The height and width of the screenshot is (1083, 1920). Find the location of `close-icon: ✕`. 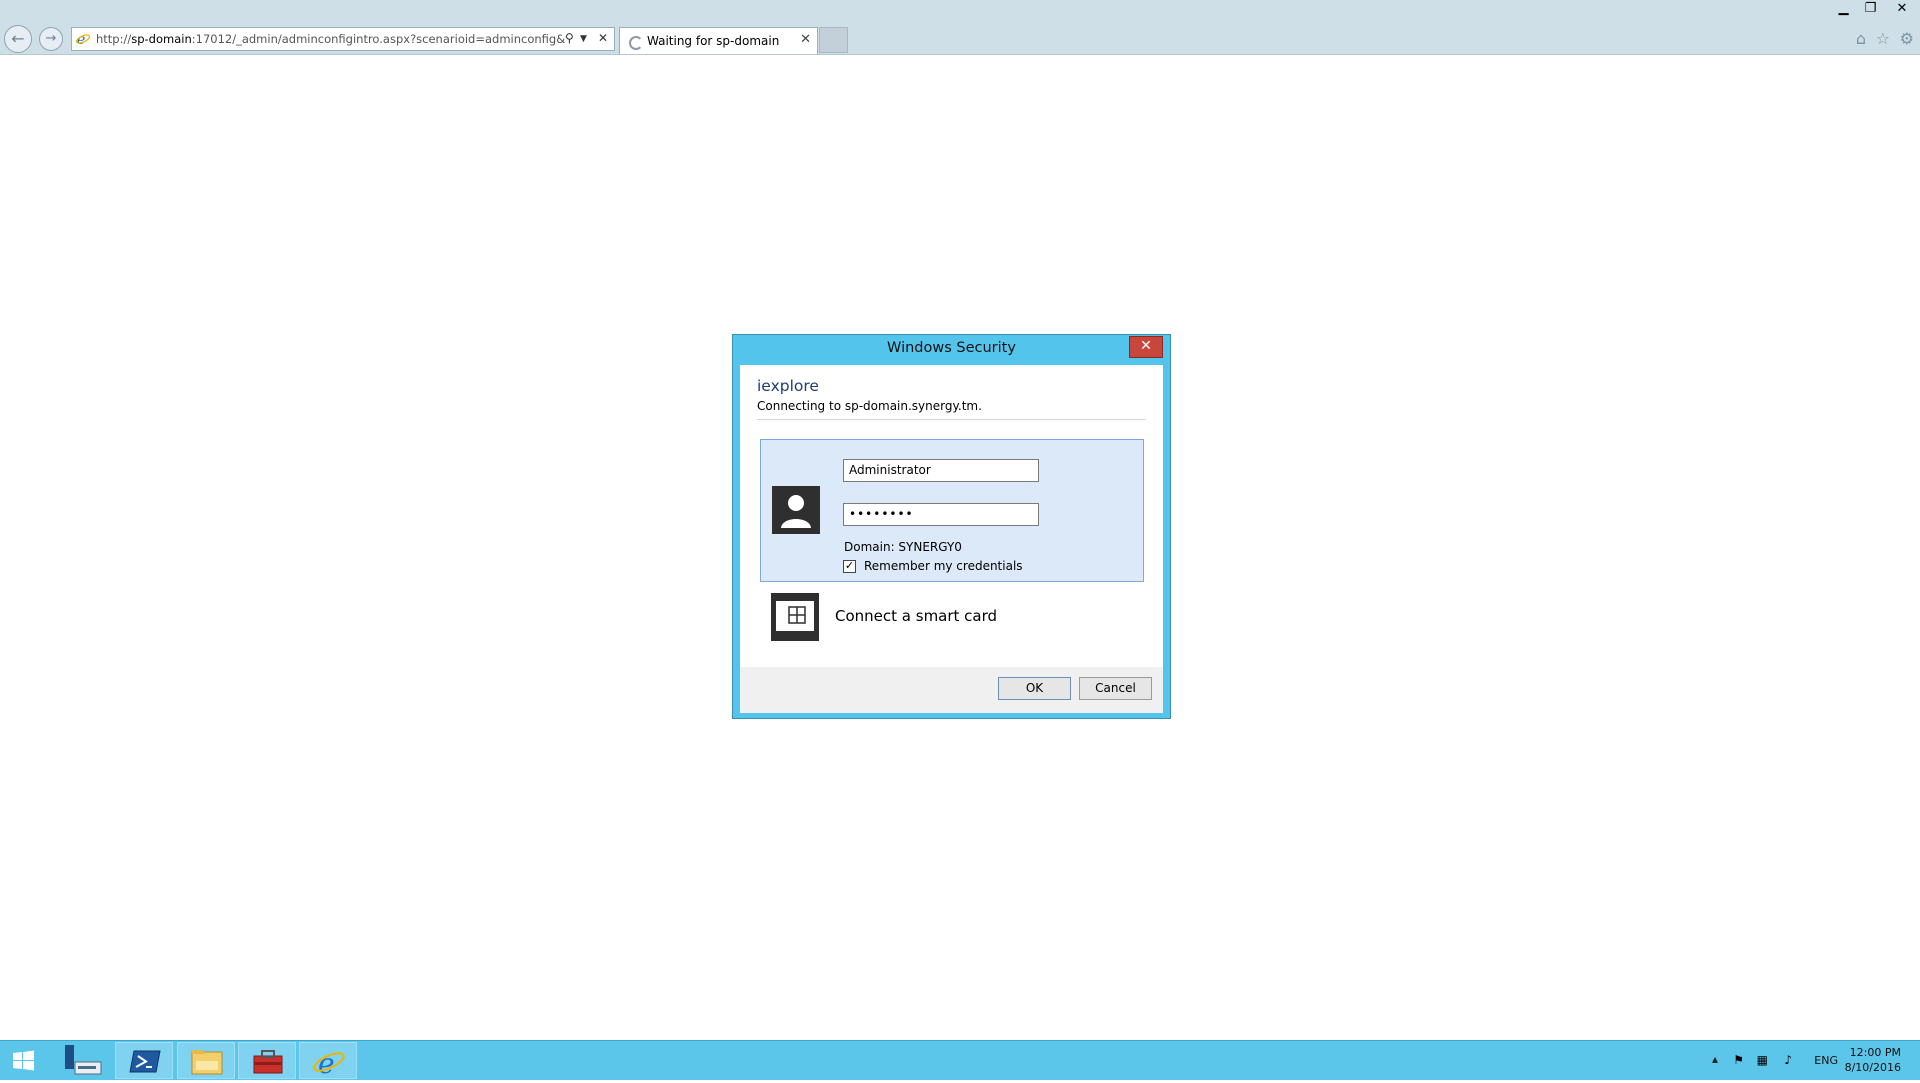

close-icon: ✕ is located at coordinates (1146, 346).